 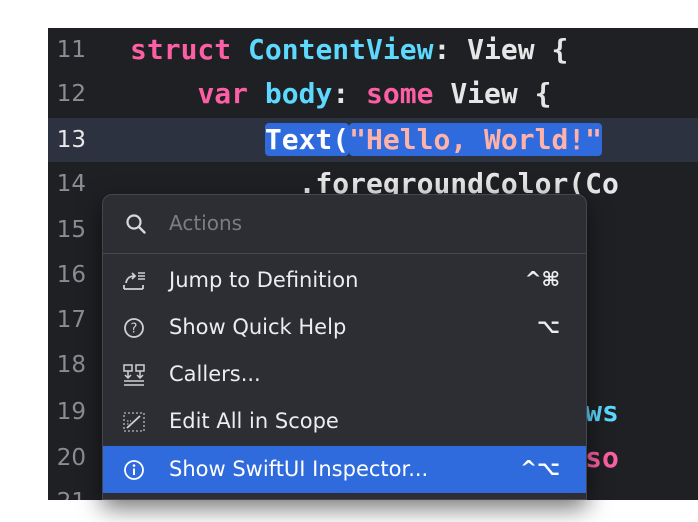 I want to click on line-number: 12, so click(x=71, y=94).